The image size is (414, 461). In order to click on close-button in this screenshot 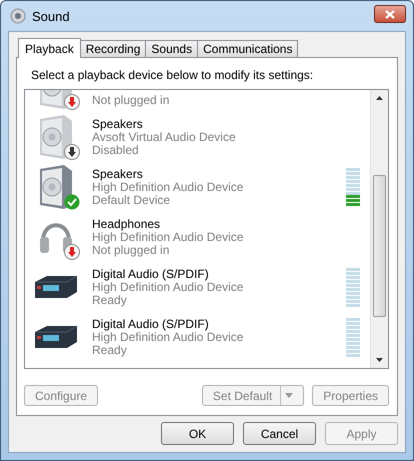, I will do `click(390, 14)`.